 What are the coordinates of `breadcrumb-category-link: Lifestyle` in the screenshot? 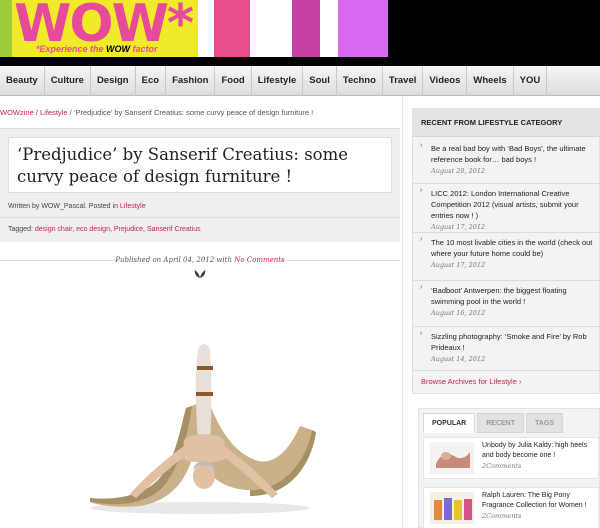 It's located at (54, 112).